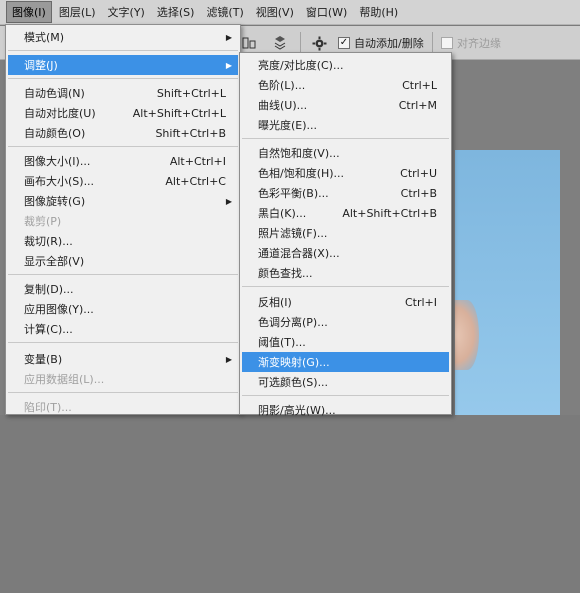 The width and height of the screenshot is (580, 593). Describe the element at coordinates (467, 335) in the screenshot. I see `canvas-subject` at that location.